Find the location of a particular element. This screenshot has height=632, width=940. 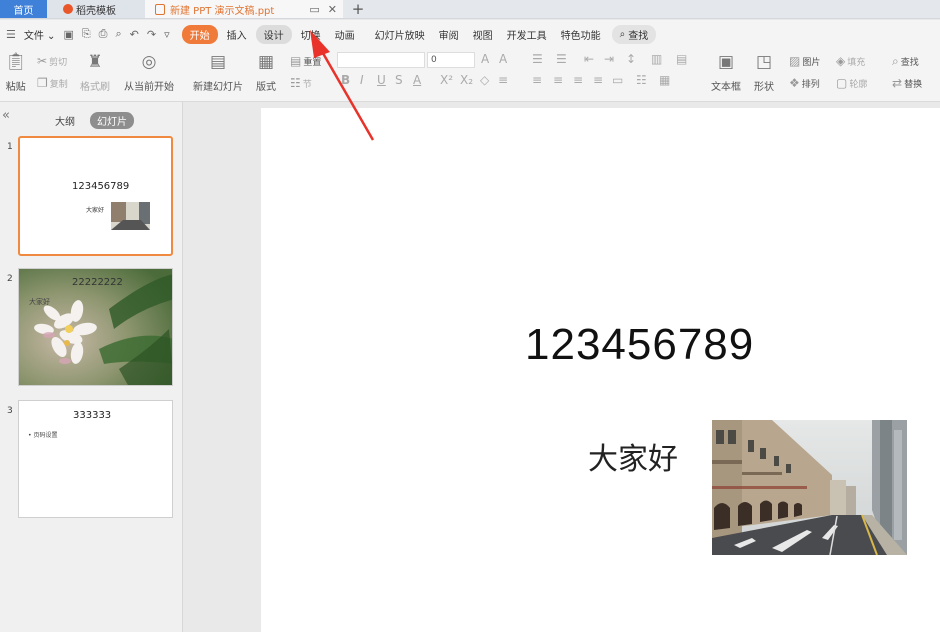

find-button: ⌕ 查找 is located at coordinates (905, 61).